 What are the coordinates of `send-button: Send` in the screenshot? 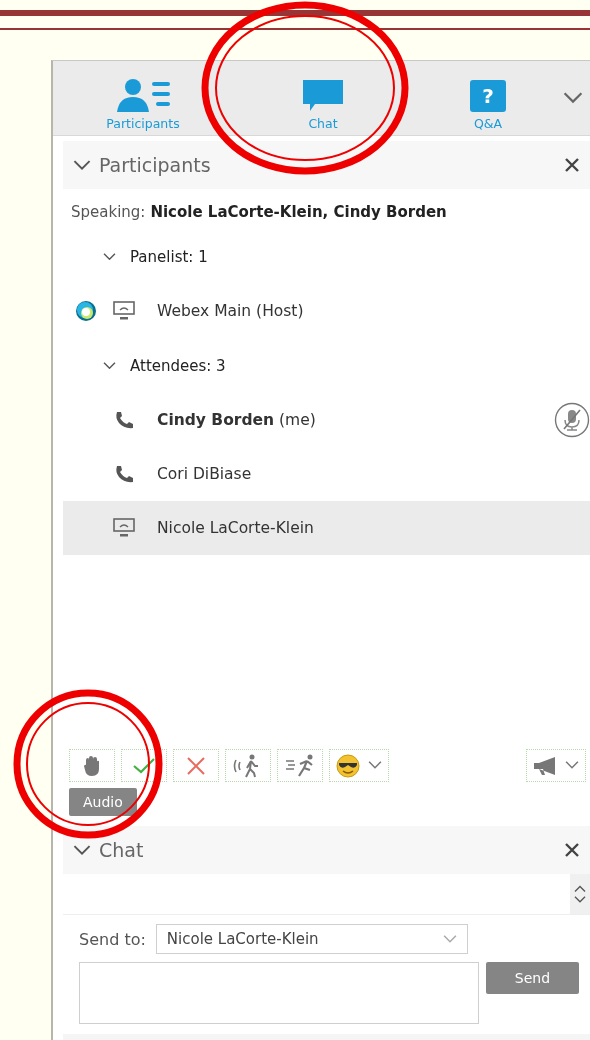 It's located at (532, 978).